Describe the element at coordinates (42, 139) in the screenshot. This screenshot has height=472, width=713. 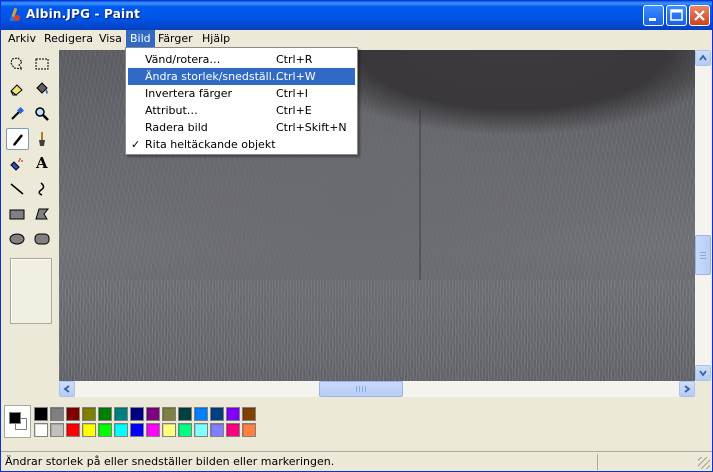
I see `tool-brush` at that location.